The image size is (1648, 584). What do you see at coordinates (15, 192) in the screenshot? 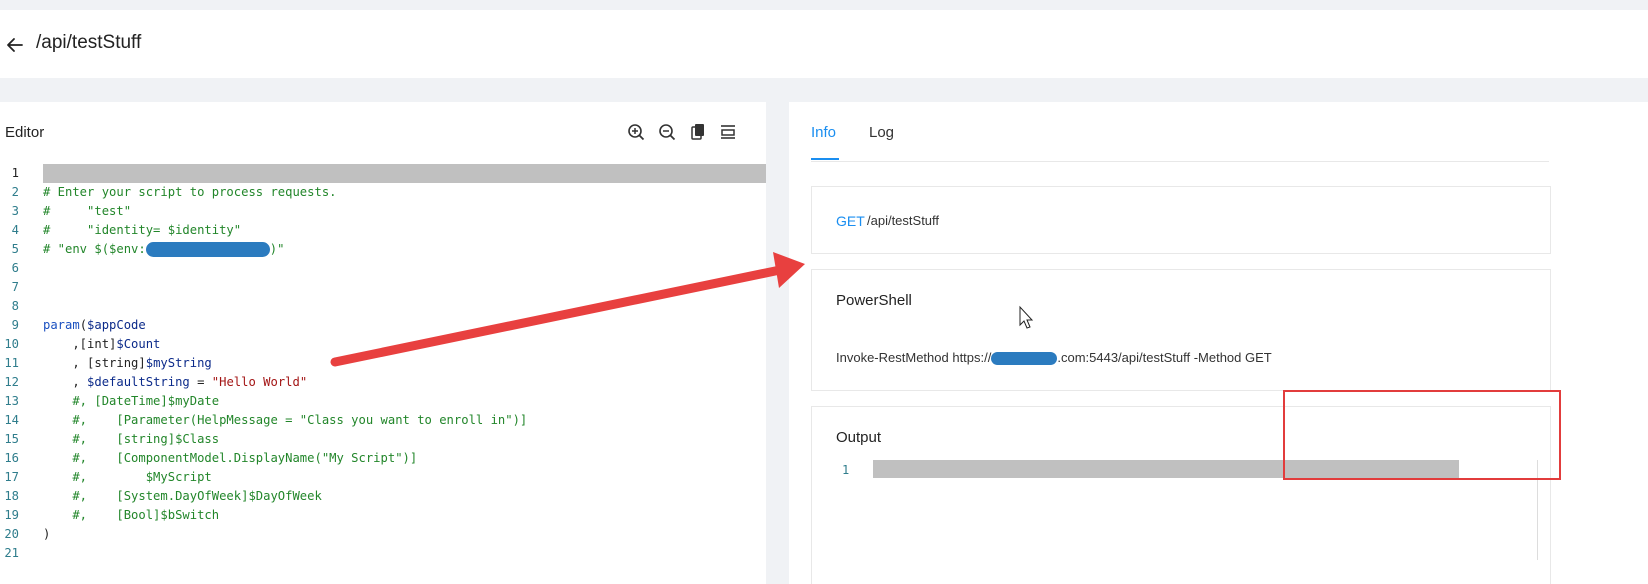
I see `line-number: 2` at bounding box center [15, 192].